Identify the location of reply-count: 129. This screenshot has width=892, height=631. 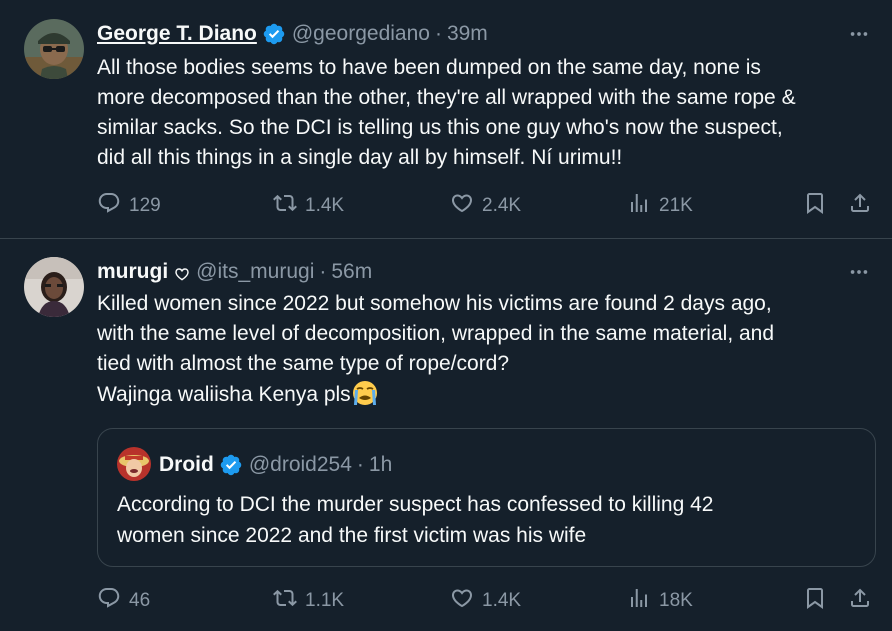
(145, 205).